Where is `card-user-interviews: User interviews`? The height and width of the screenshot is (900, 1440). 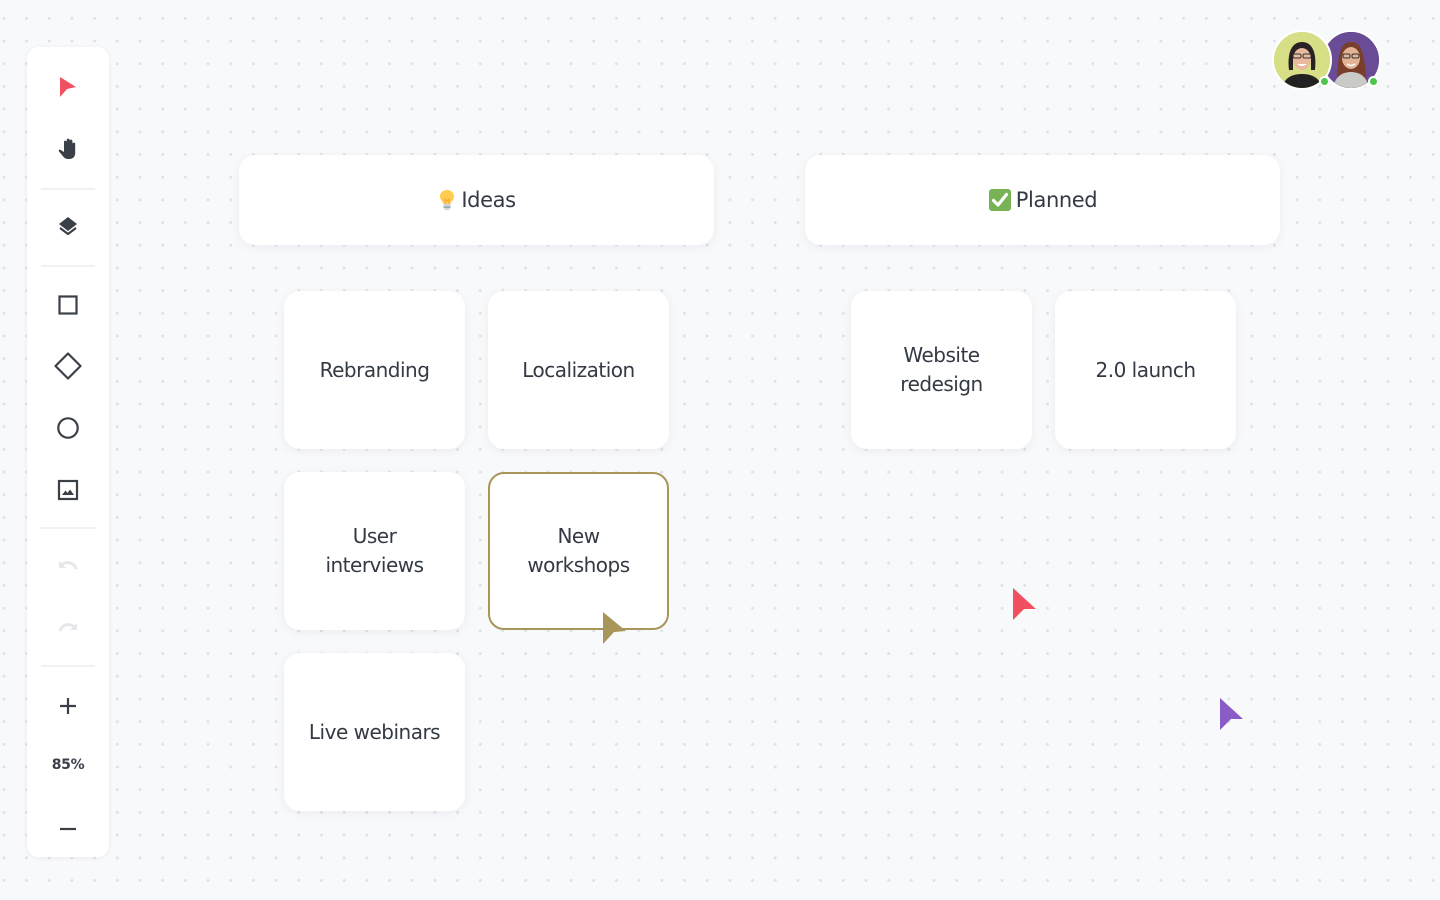 card-user-interviews: User interviews is located at coordinates (374, 551).